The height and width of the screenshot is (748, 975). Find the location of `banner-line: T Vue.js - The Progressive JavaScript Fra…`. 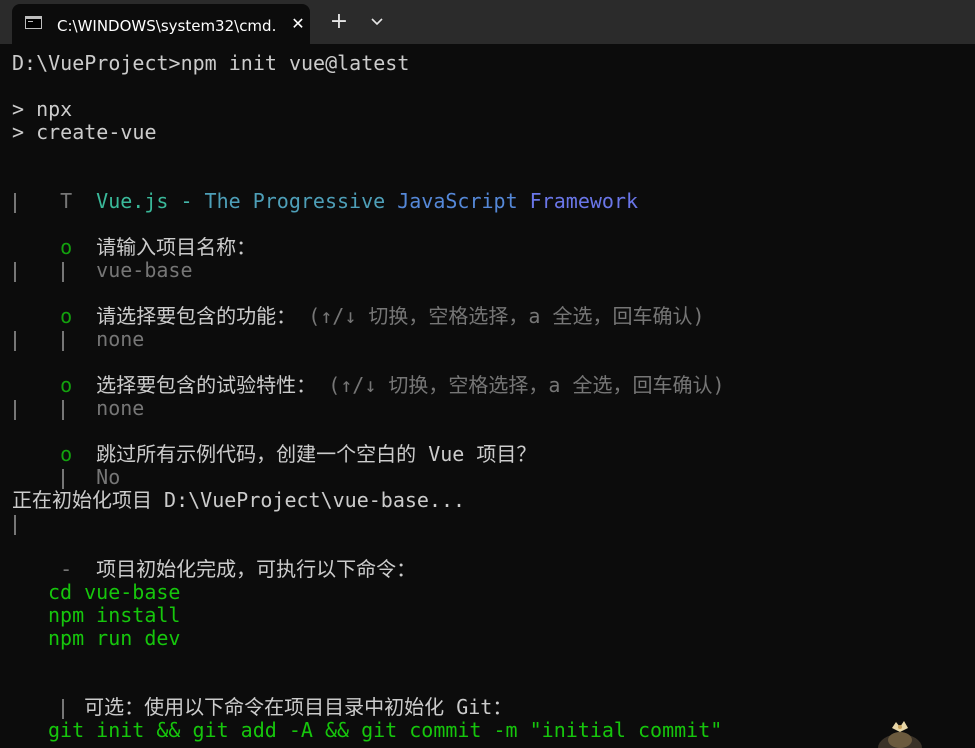

banner-line: T Vue.js - The Progressive JavaScript Fra… is located at coordinates (492, 190).